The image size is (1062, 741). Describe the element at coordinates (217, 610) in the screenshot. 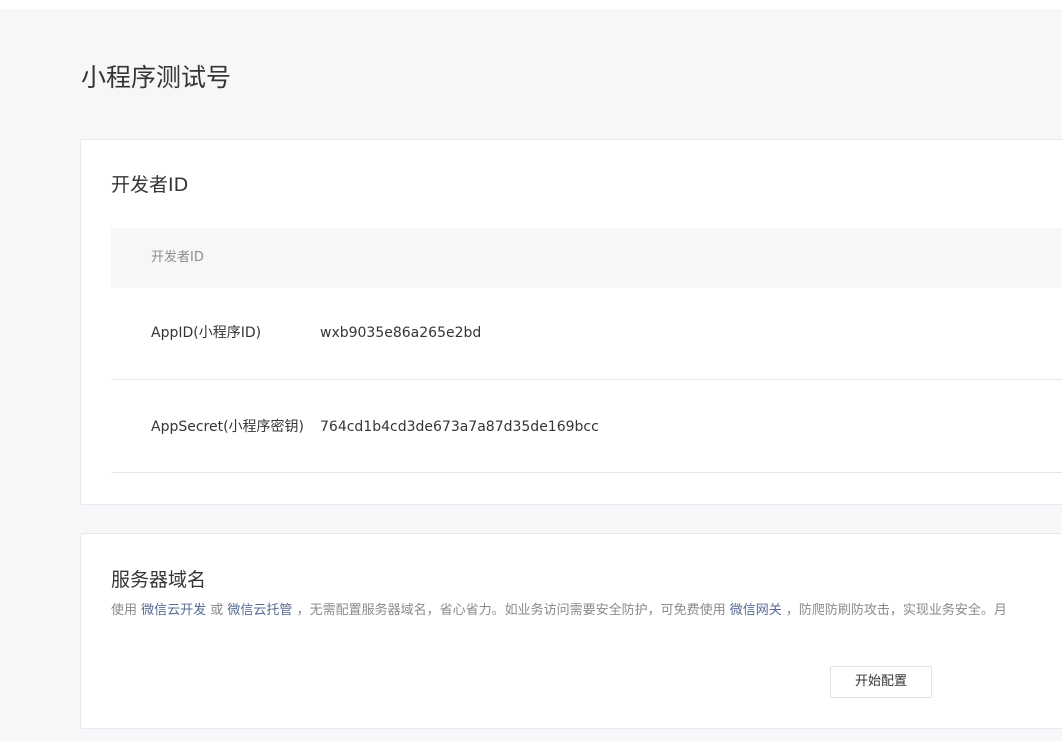

I see `desc-text-2: 或` at that location.